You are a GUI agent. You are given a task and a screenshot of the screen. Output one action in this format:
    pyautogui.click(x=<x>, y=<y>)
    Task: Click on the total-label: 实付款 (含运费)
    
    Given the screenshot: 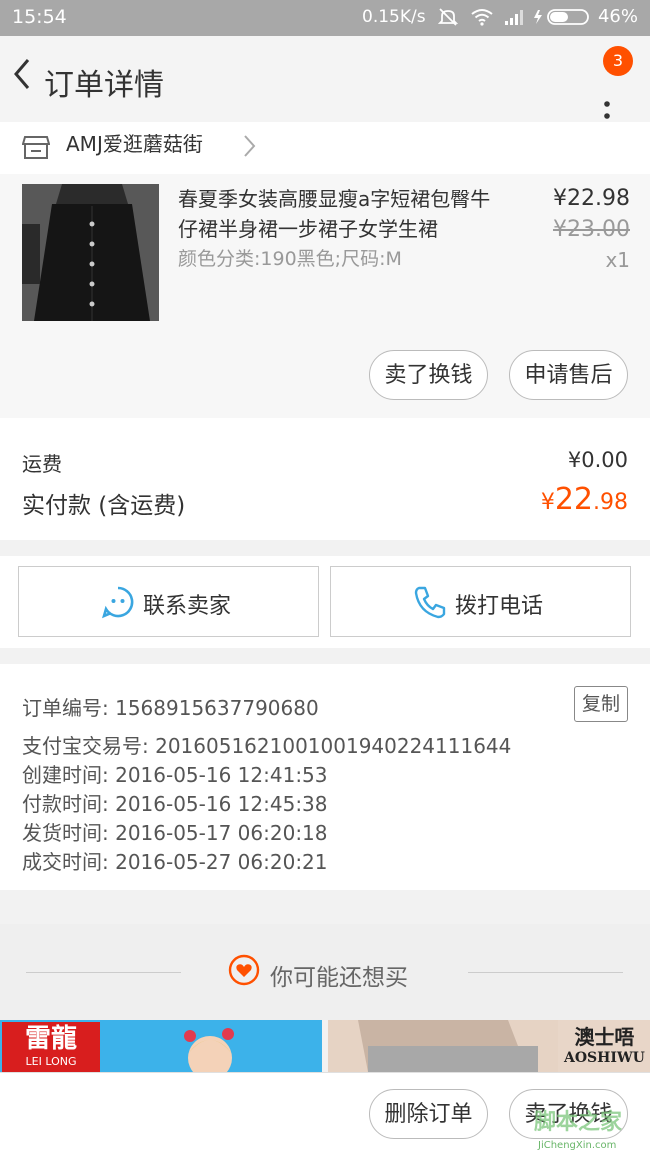 What is the action you would take?
    pyautogui.click(x=104, y=506)
    